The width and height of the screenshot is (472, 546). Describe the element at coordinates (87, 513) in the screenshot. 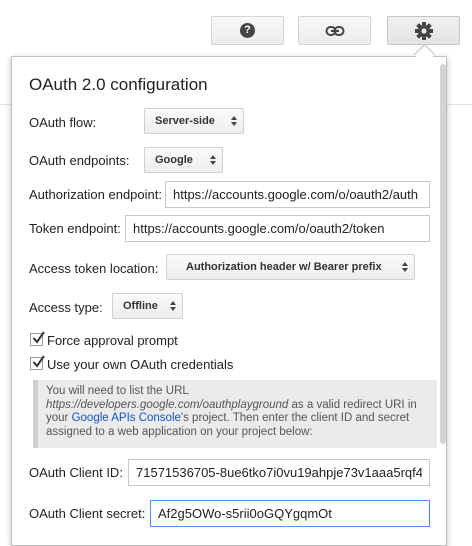

I see `client-secret-label: OAuth Client secret:` at that location.